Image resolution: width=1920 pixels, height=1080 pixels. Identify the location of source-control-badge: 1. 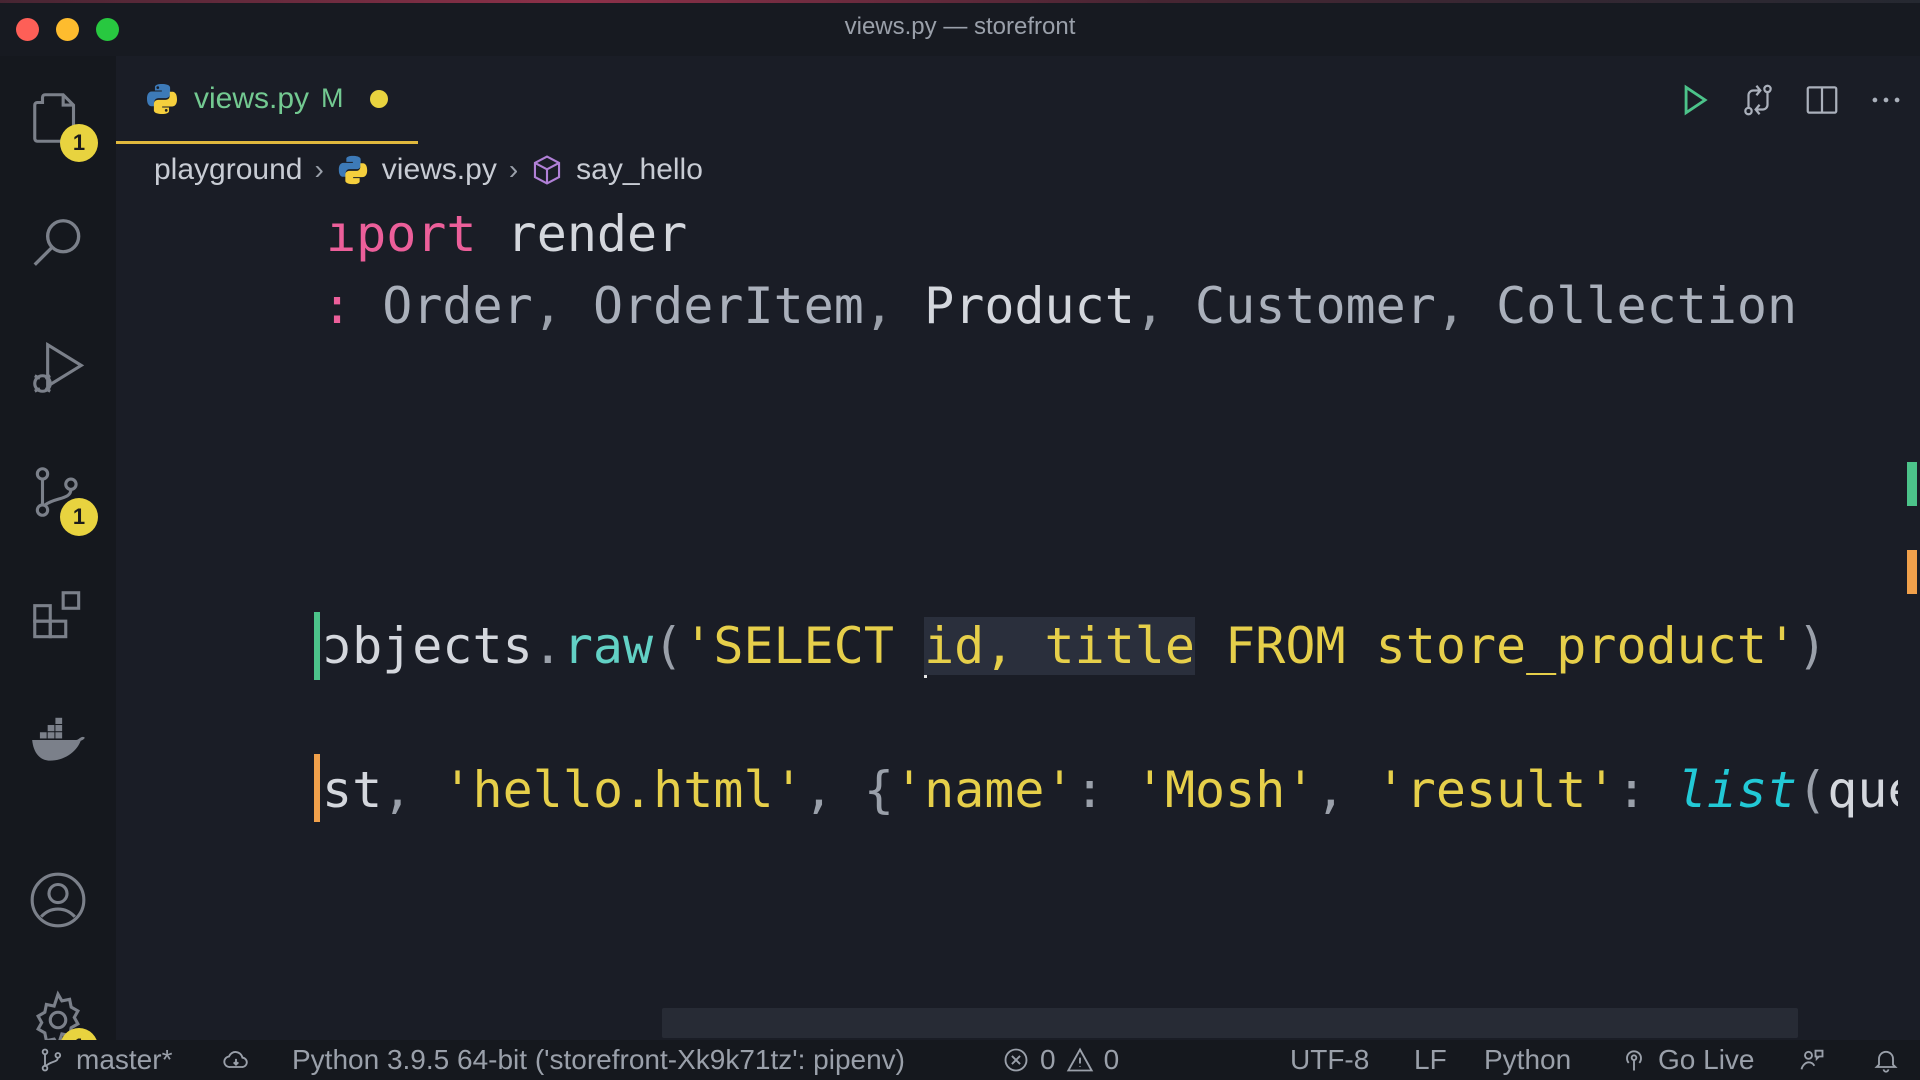
(79, 517).